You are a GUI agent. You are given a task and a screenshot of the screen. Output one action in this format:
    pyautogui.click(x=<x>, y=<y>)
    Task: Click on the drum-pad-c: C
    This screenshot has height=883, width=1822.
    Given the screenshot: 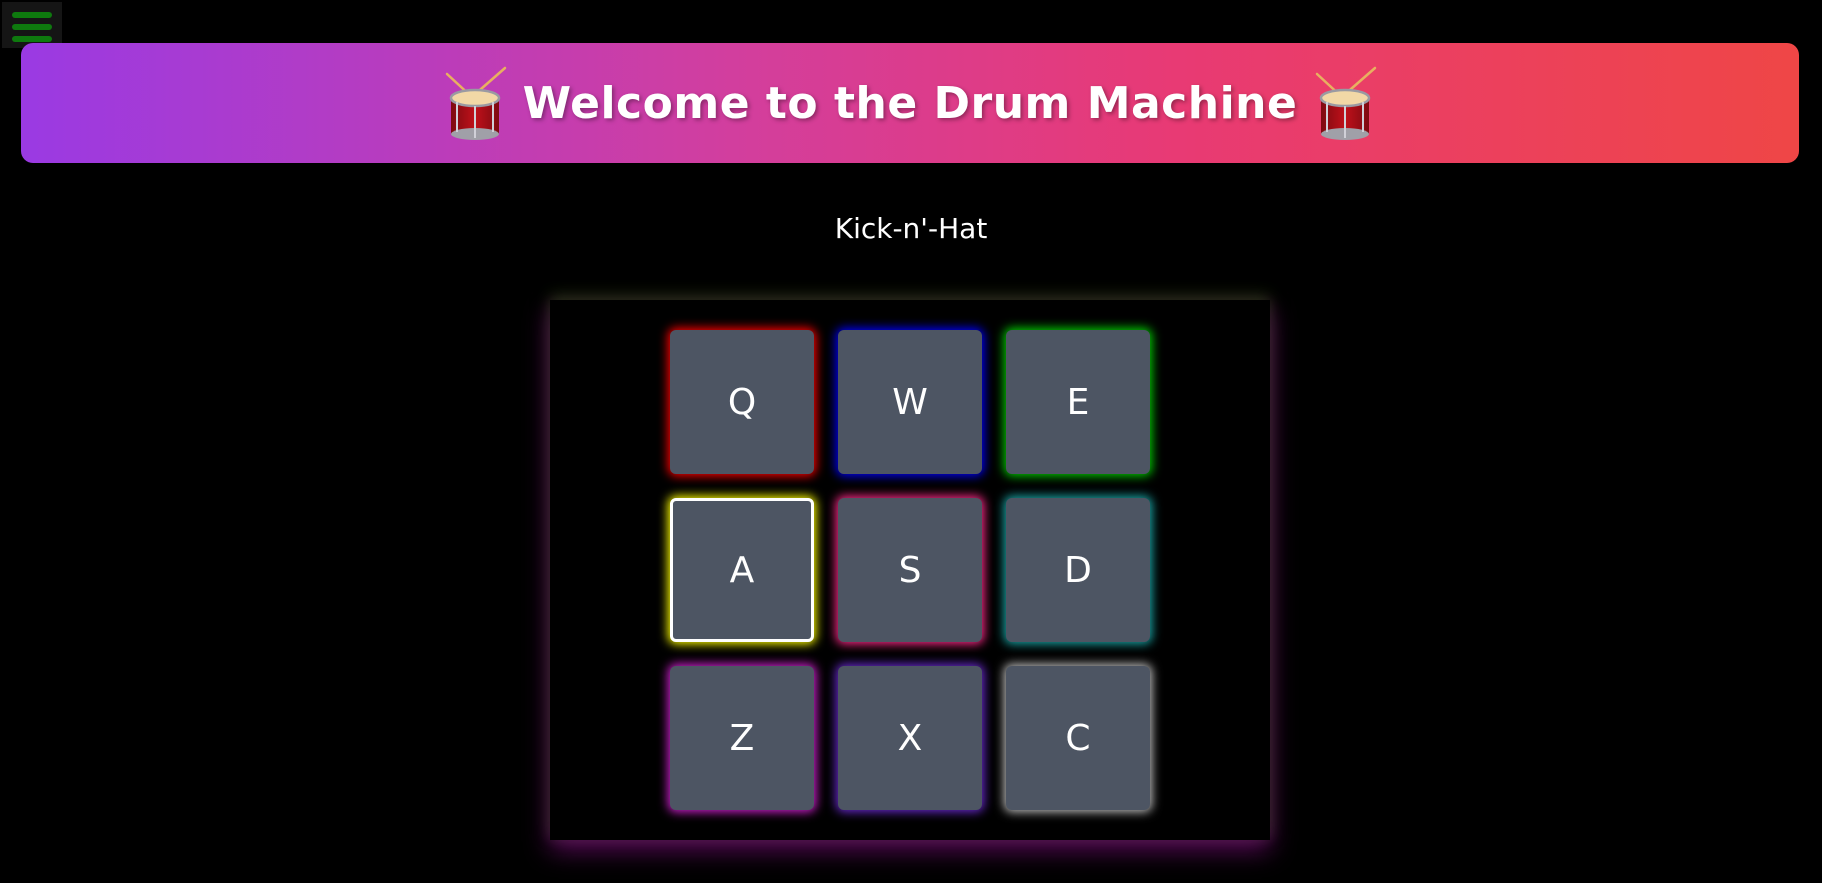 What is the action you would take?
    pyautogui.click(x=1078, y=738)
    